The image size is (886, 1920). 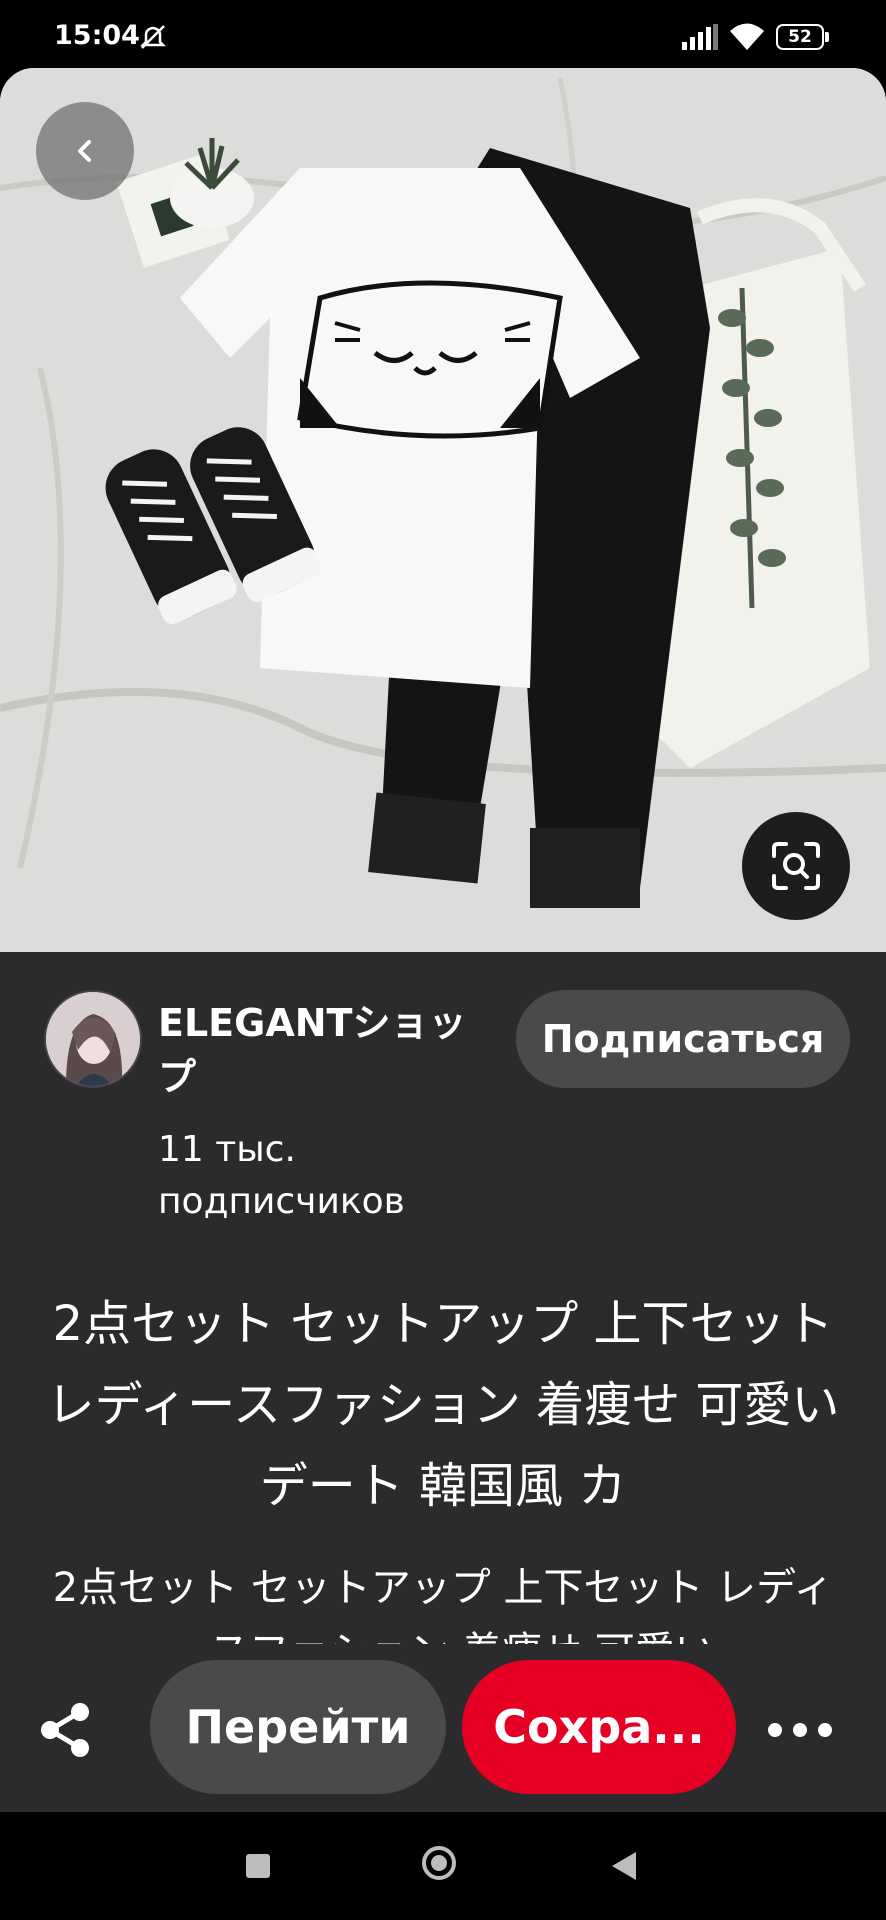 I want to click on recents-icon, so click(x=258, y=1866).